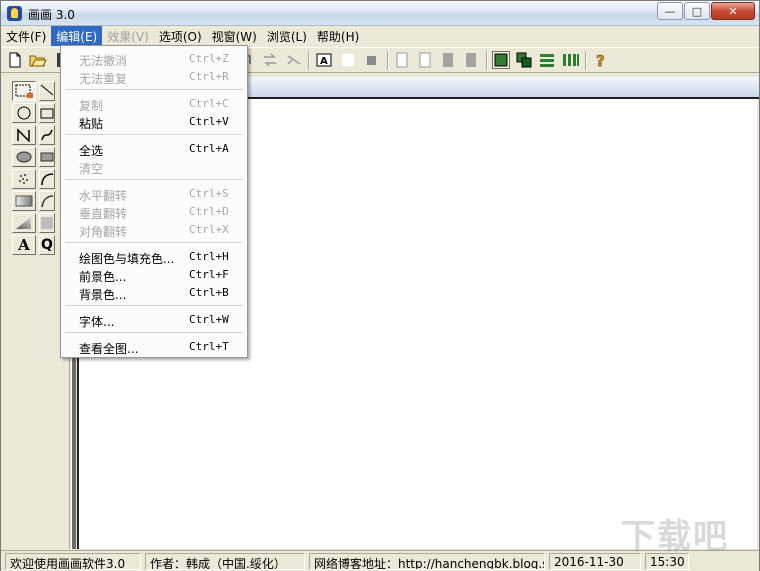  I want to click on svg-text: A, so click(324, 61).